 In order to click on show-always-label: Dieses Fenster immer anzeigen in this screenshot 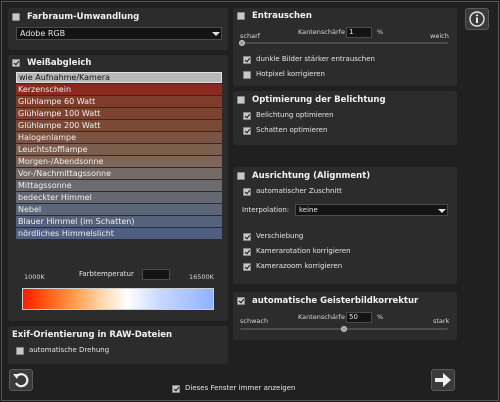, I will do `click(240, 388)`.